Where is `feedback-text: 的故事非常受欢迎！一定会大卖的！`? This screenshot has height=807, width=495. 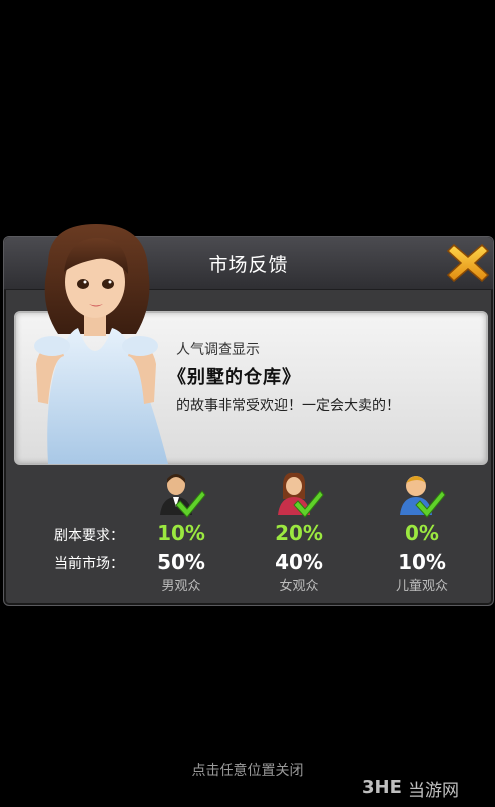
feedback-text: 的故事非常受欢迎！一定会大卖的！ is located at coordinates (288, 406).